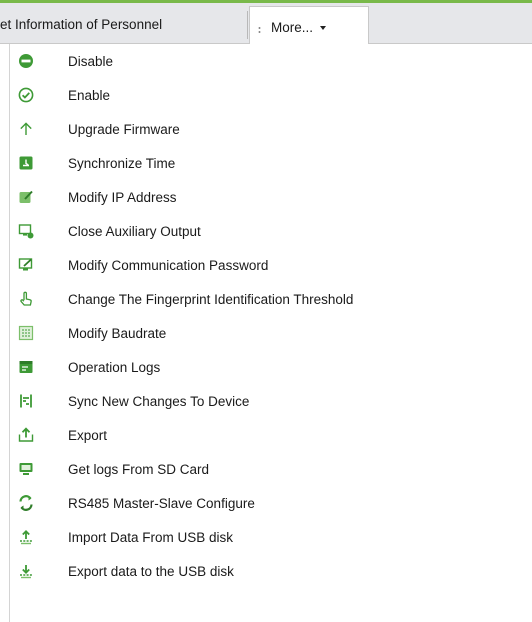 The image size is (532, 622). I want to click on menu-item-label: Disable, so click(91, 61).